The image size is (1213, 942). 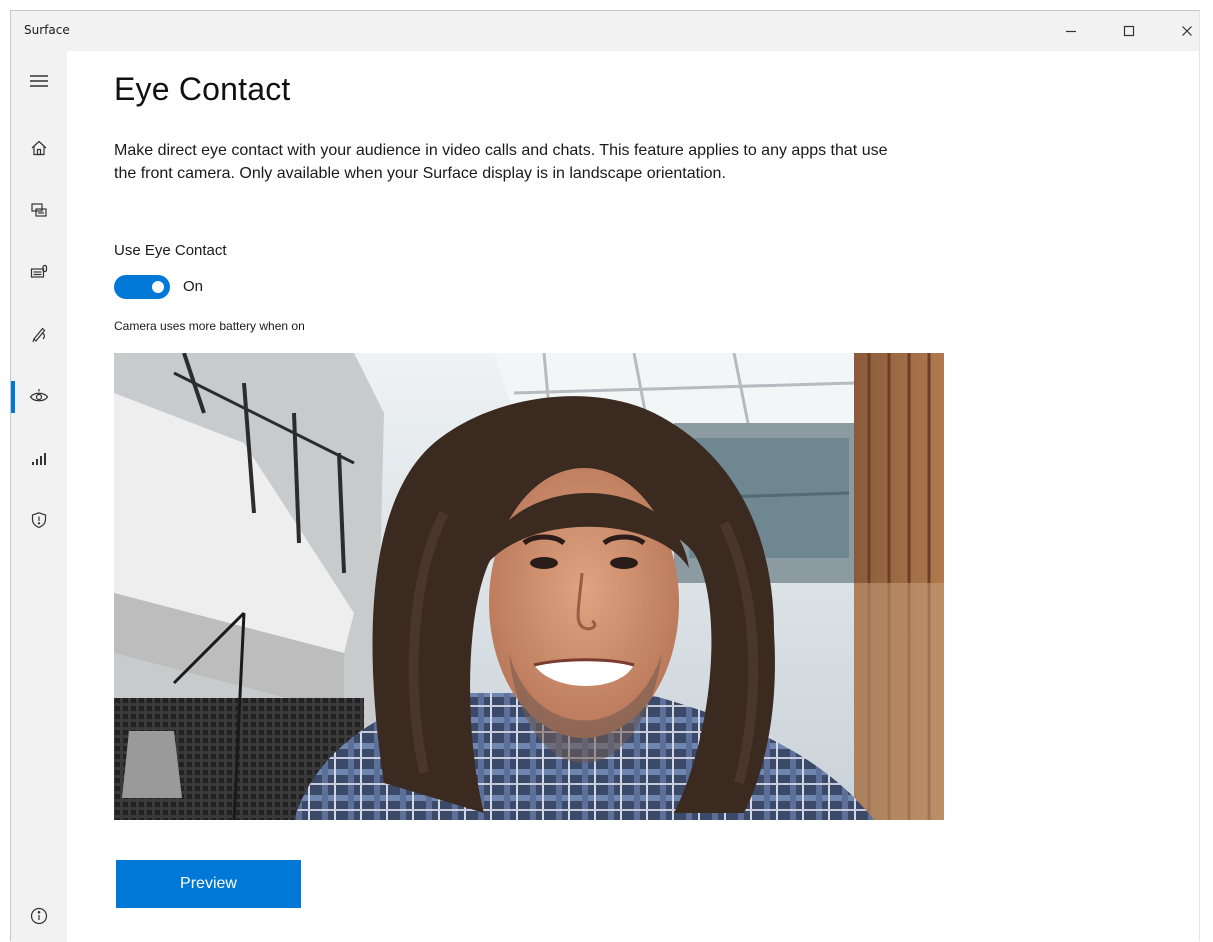 I want to click on keyboard-icon, so click(x=39, y=271).